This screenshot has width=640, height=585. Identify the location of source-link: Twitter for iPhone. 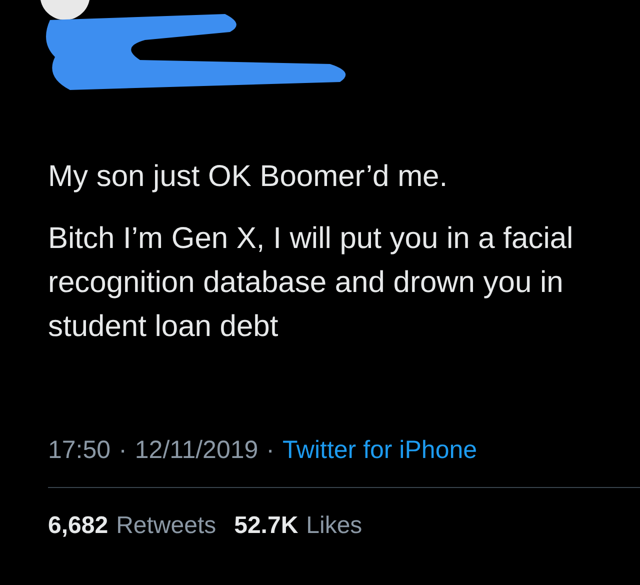
(380, 451).